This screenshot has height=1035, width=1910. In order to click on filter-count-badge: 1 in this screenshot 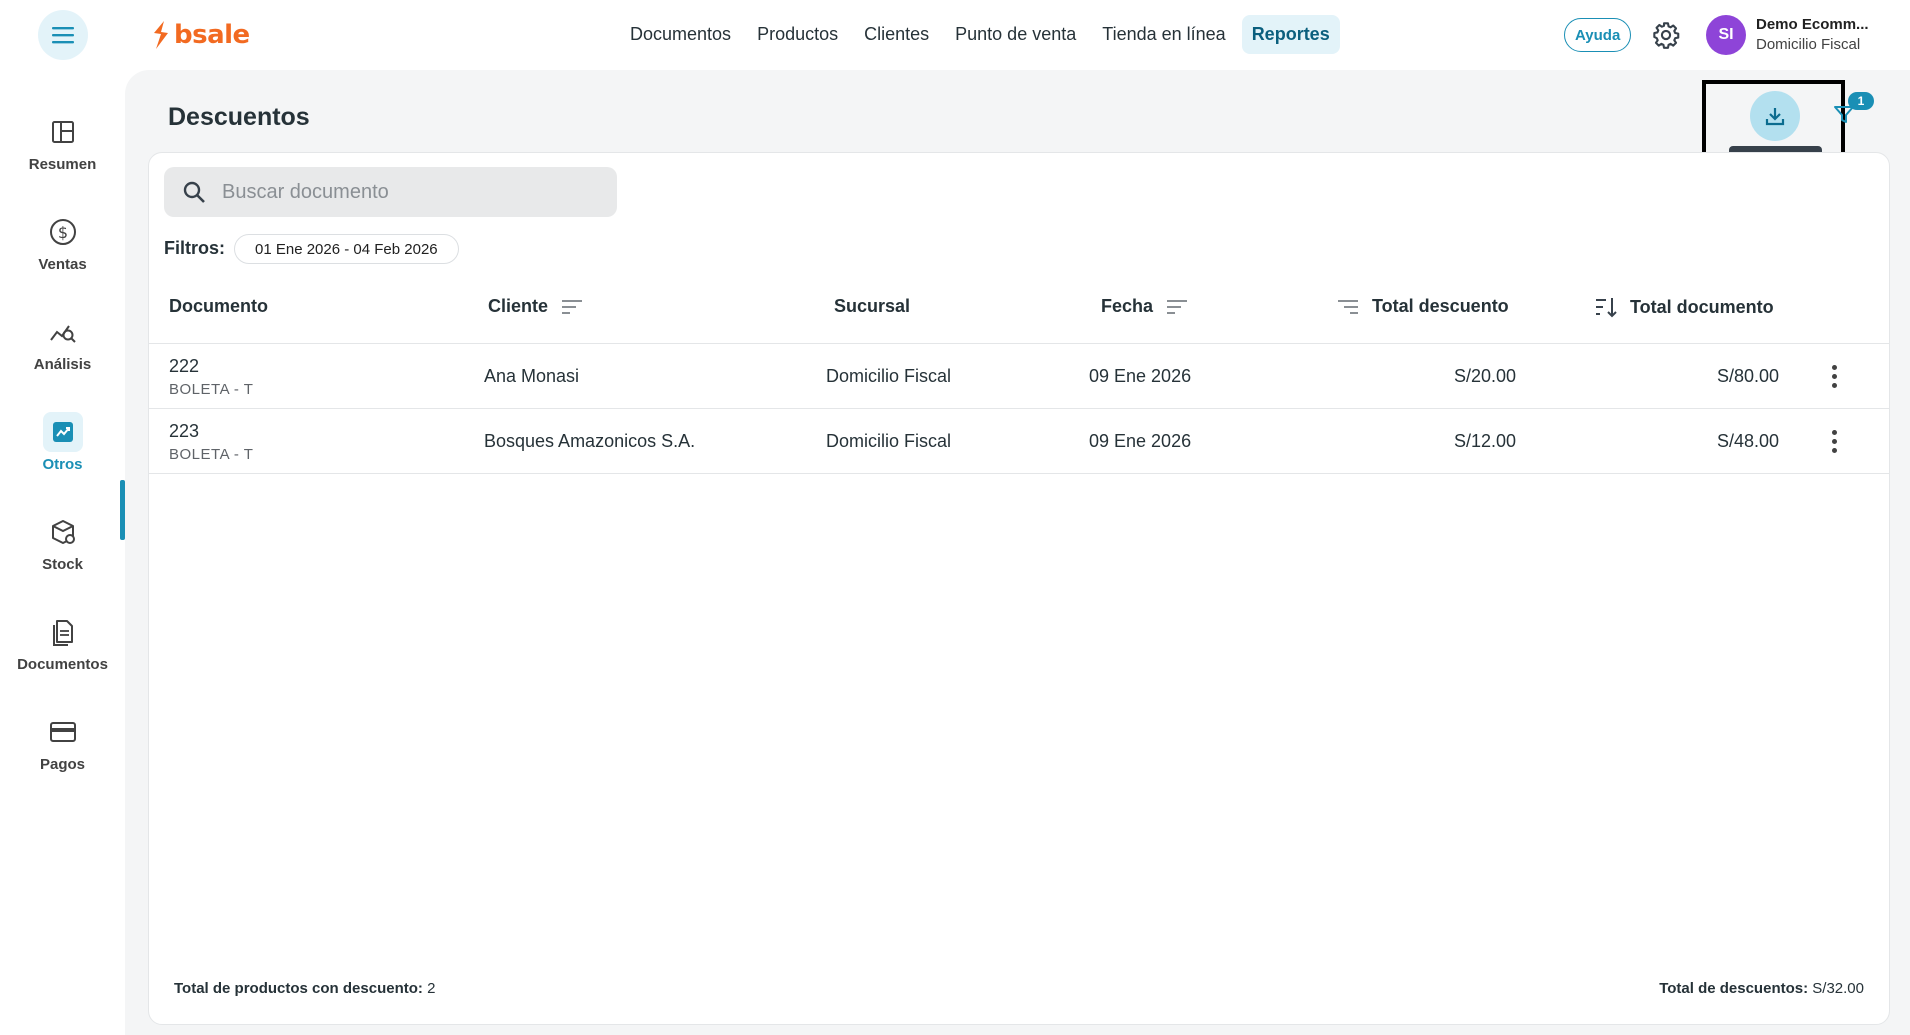, I will do `click(1861, 101)`.